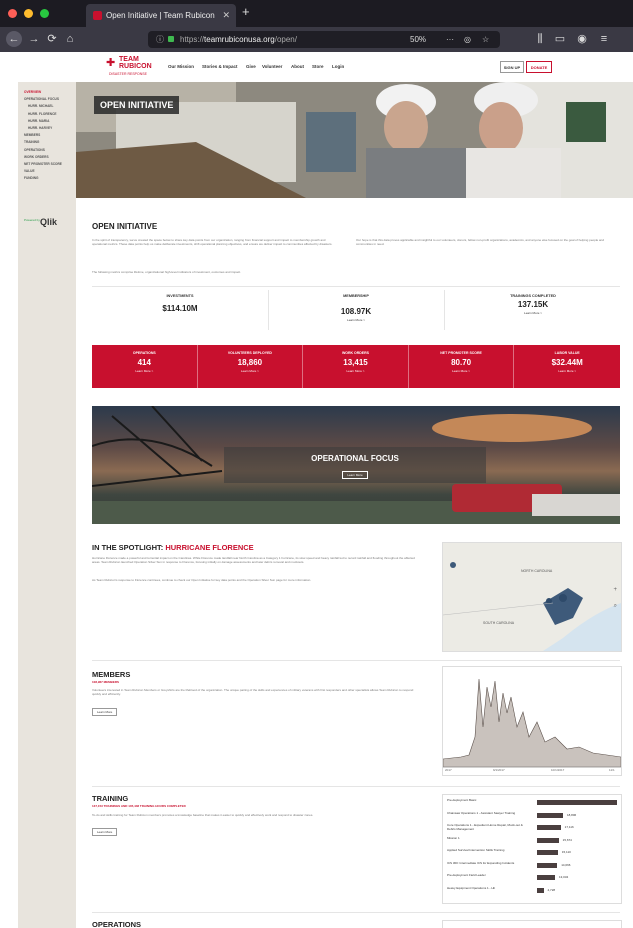 Image resolution: width=633 pixels, height=928 pixels. What do you see at coordinates (34, 39) in the screenshot?
I see `forward-arrow-icon: →` at bounding box center [34, 39].